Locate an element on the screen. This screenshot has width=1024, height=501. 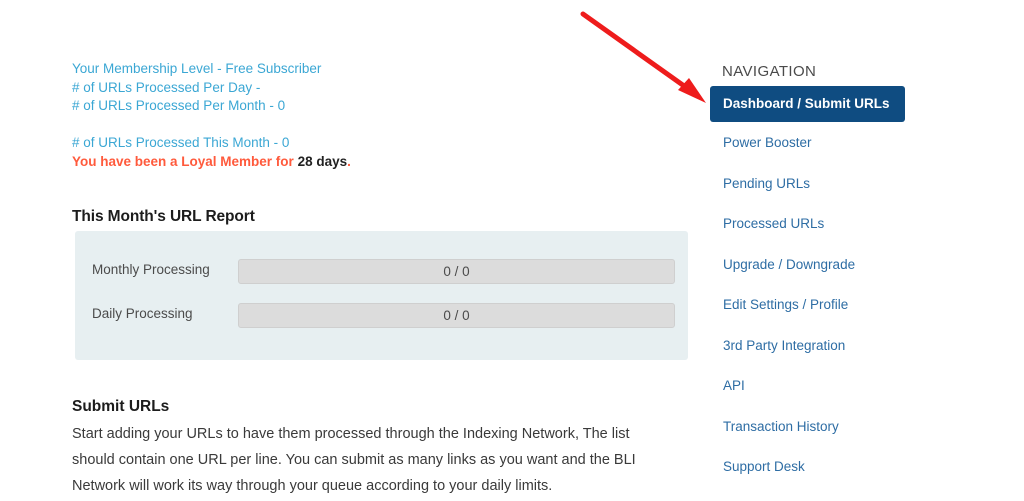
urls-this-month-line: # of URLs Processed This Month - 0 is located at coordinates (181, 142).